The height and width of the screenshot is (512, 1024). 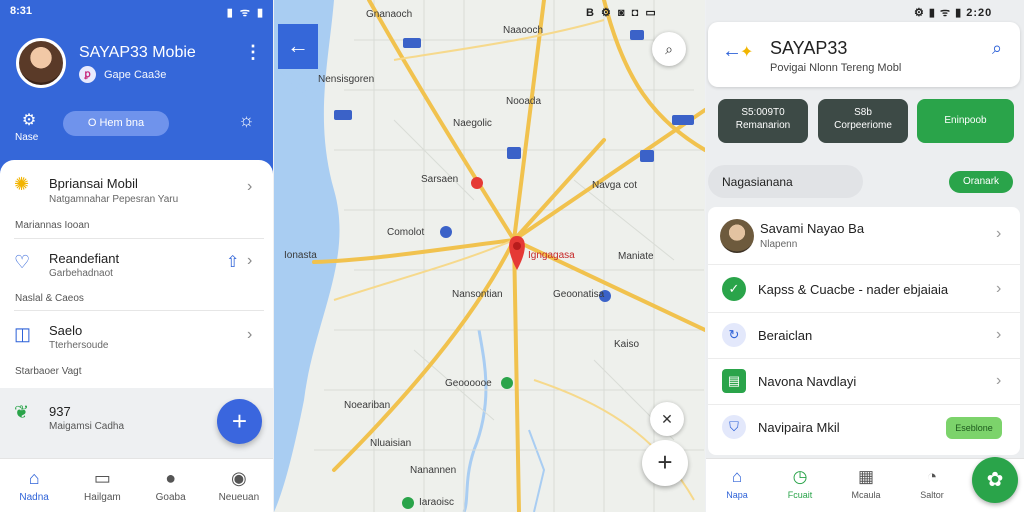 I want to click on stat-chip: S5:009T0 Remanarion, so click(x=763, y=121).